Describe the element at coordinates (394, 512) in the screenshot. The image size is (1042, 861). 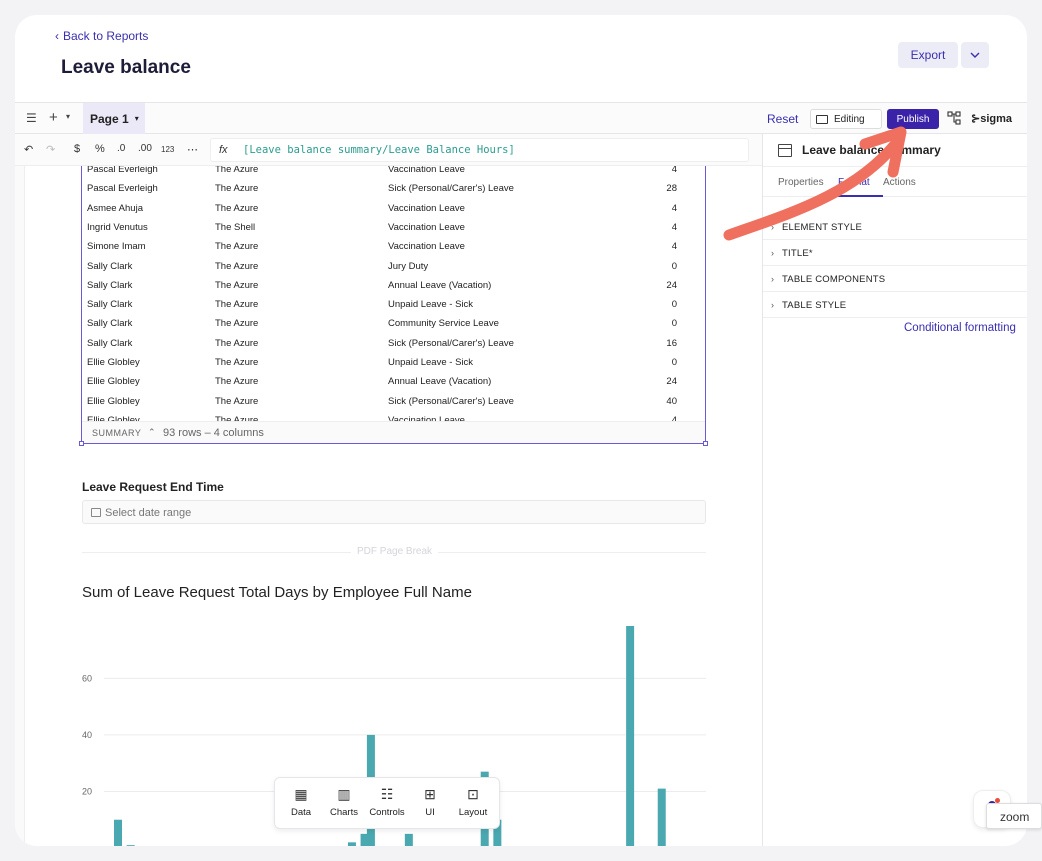
I see `date-range-input: Select date range` at that location.